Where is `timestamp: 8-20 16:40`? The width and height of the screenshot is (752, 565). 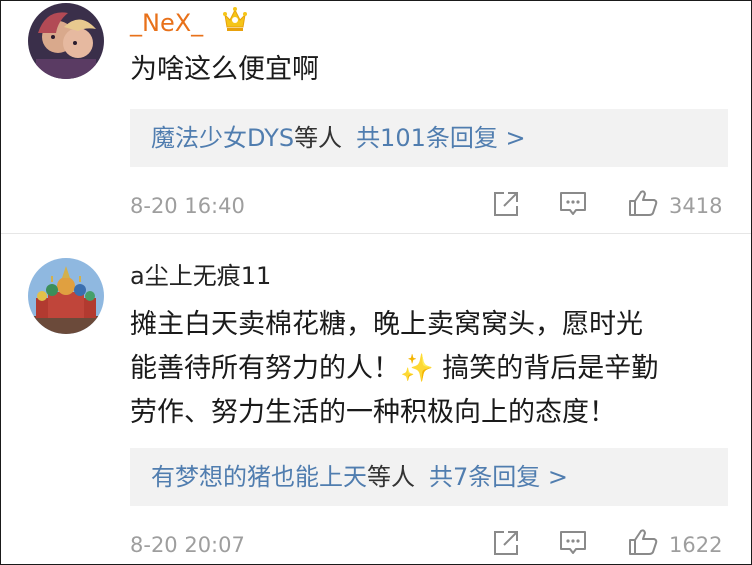
timestamp: 8-20 16:40 is located at coordinates (187, 206).